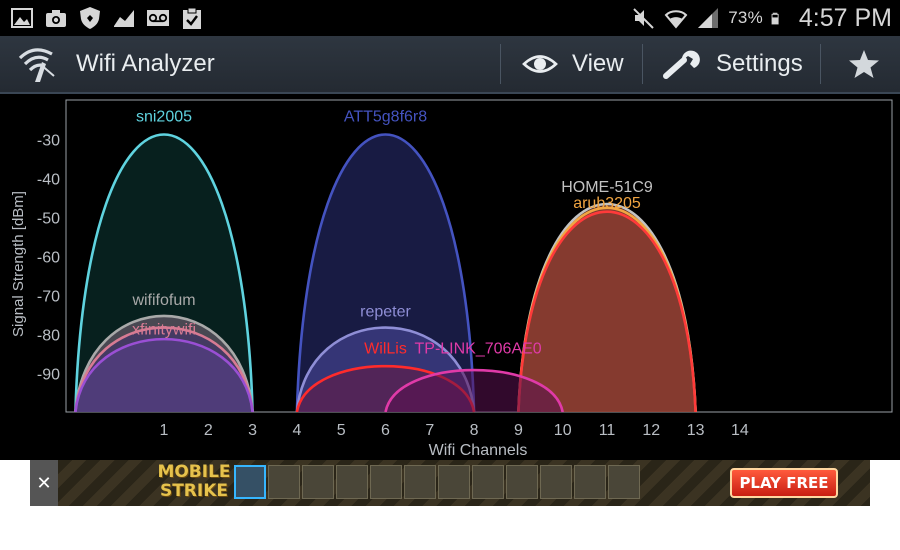  Describe the element at coordinates (696, 430) in the screenshot. I see `x-tick-label: 13` at that location.